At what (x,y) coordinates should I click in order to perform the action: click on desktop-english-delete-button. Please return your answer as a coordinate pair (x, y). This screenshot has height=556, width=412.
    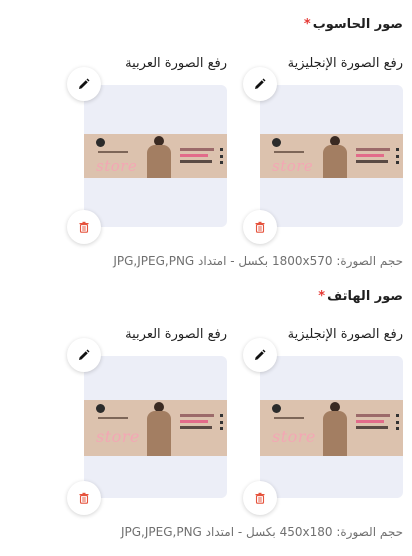
    Looking at the image, I should click on (260, 227).